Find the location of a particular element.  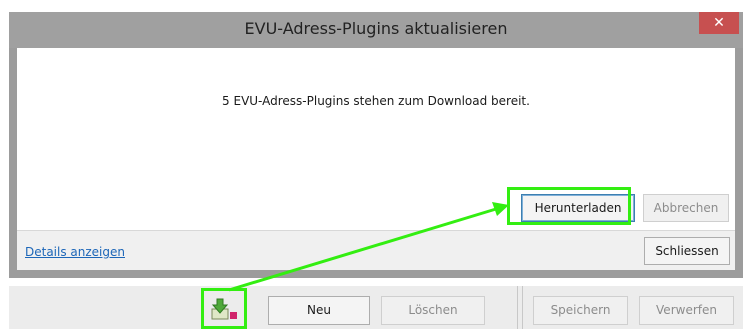

new-button: Neu is located at coordinates (319, 310).